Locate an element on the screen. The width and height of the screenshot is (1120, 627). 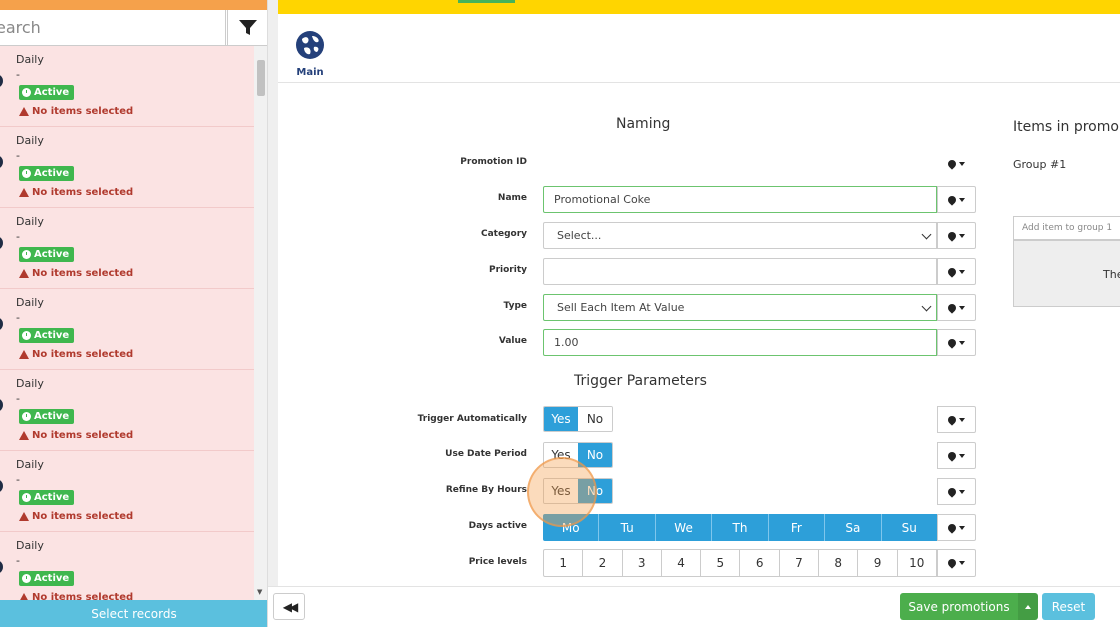
double-chevron-left-icon: ◀◀ is located at coordinates (290, 606).